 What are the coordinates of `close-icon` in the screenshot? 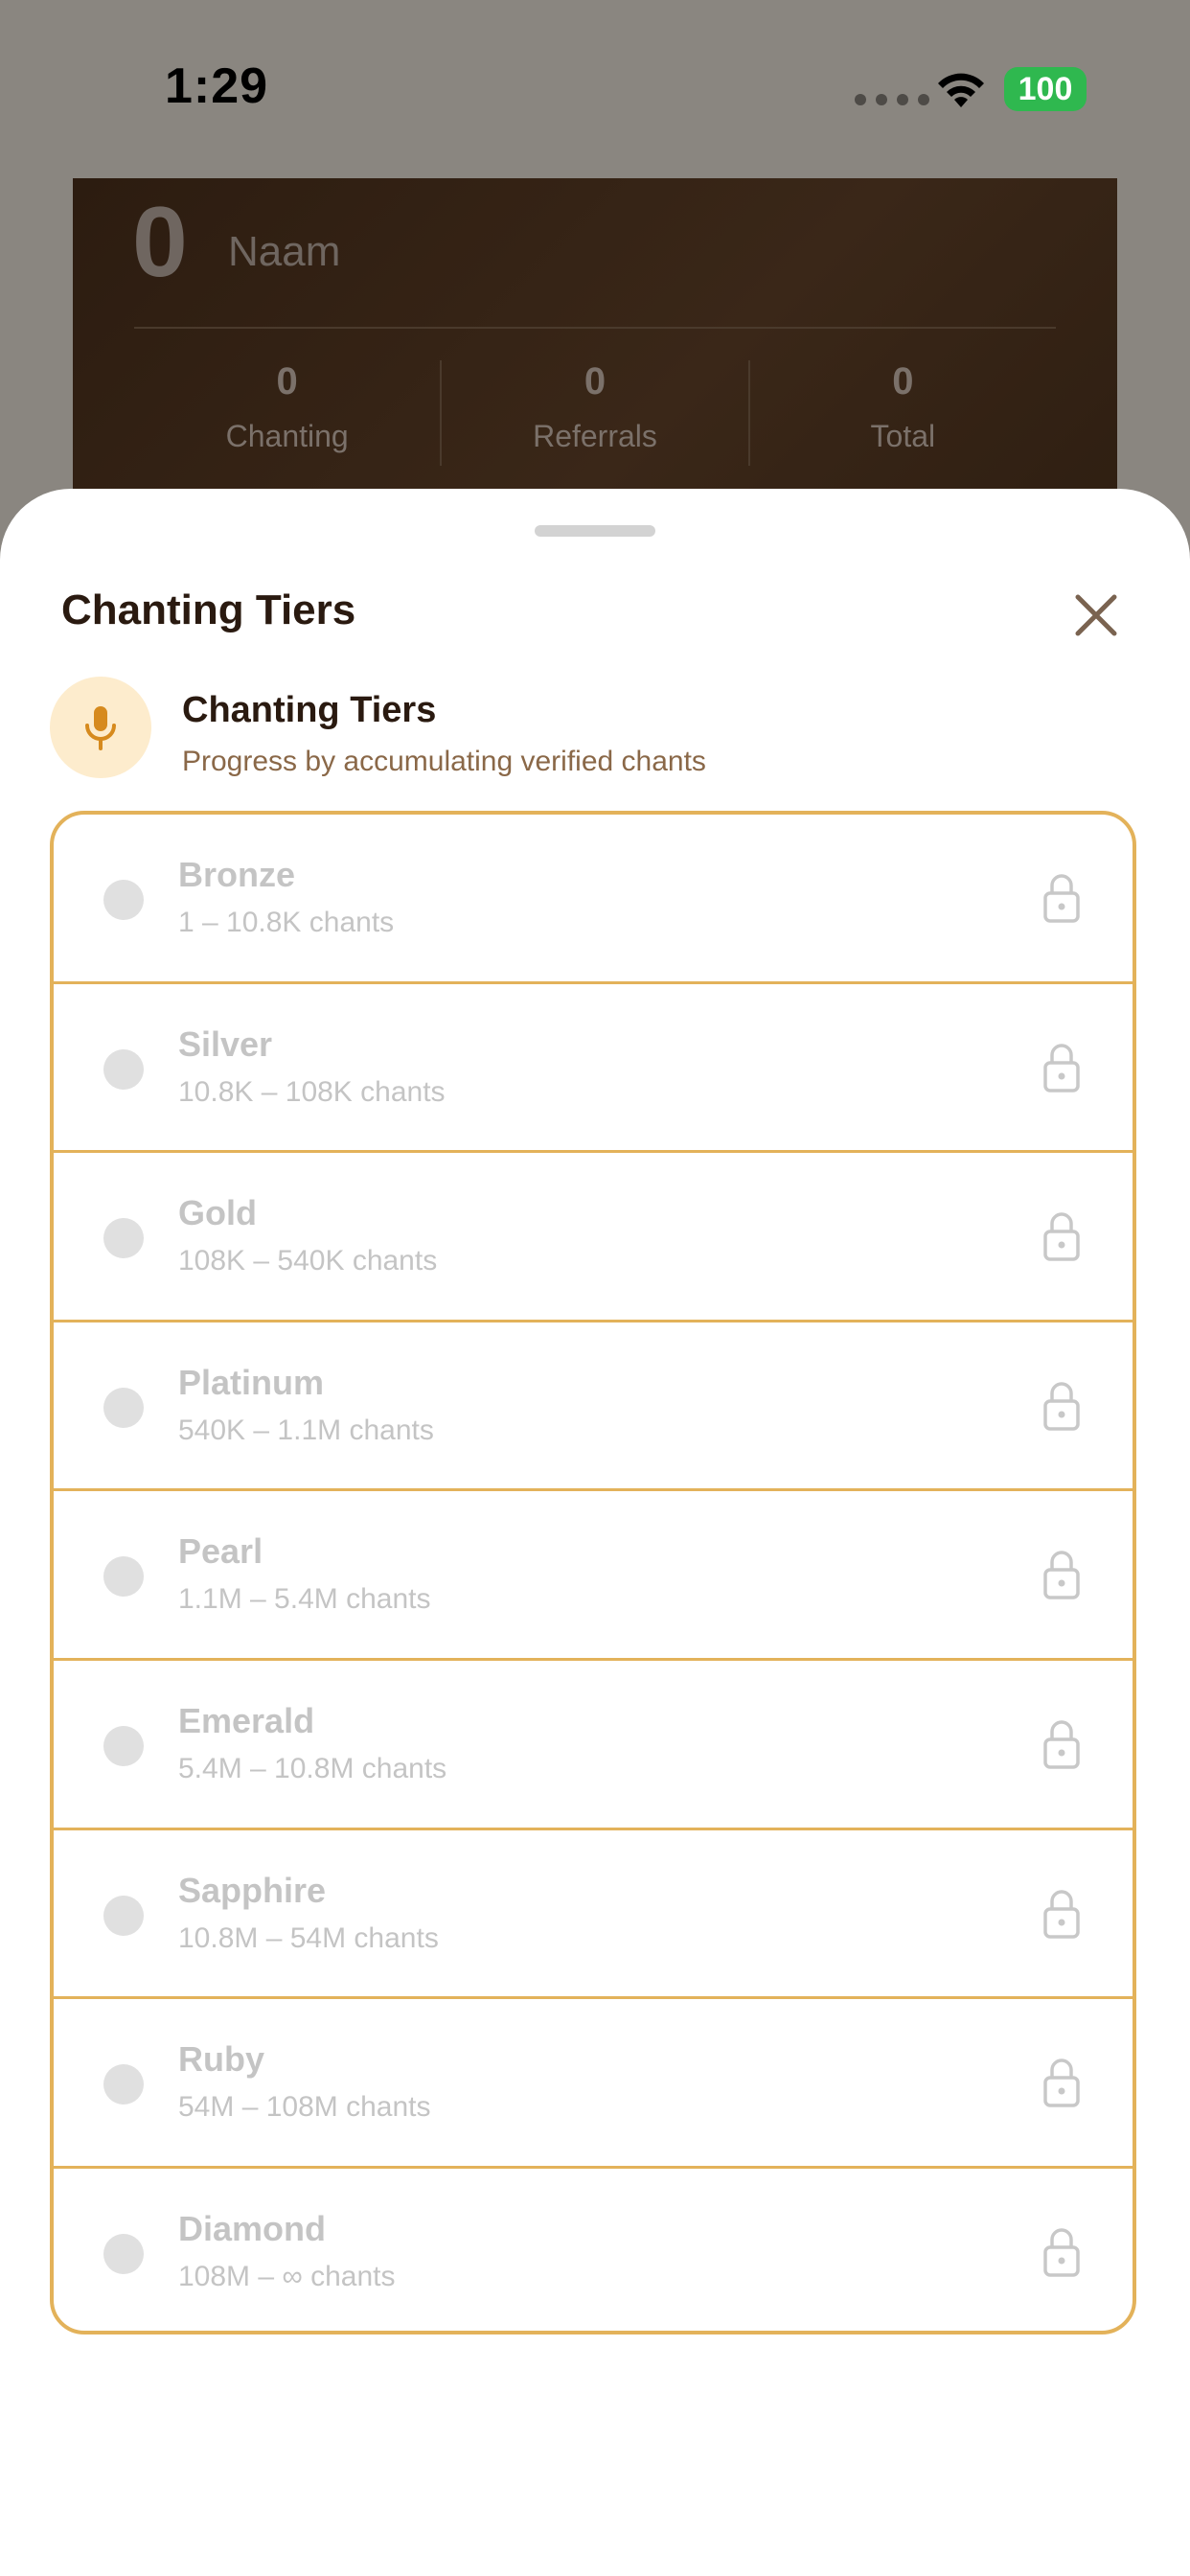 It's located at (1096, 615).